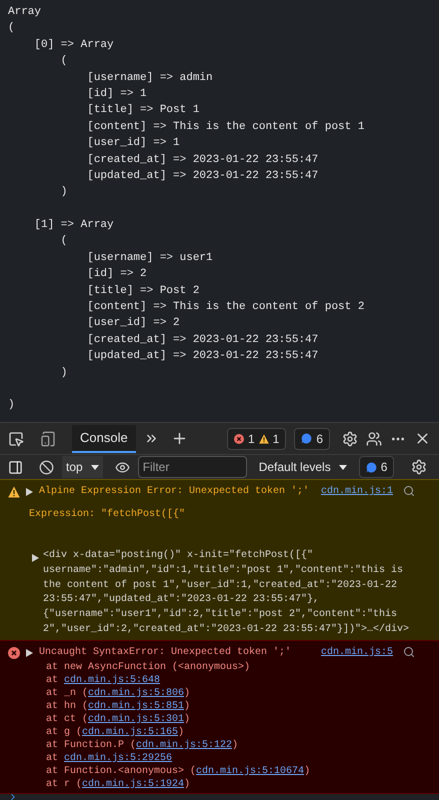 Image resolution: width=439 pixels, height=800 pixels. Describe the element at coordinates (133, 784) in the screenshot. I see `stack-link: cdn.min.js:5:1924` at that location.